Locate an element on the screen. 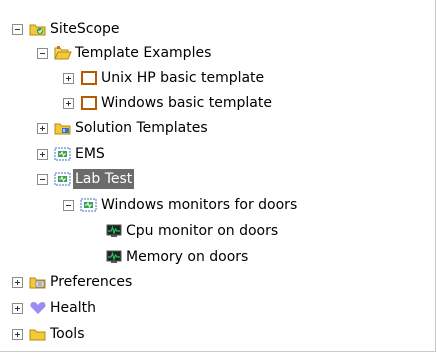 Image resolution: width=437 pixels, height=353 pixels. tree-node-windows-template: Windows basic template is located at coordinates (168, 103).